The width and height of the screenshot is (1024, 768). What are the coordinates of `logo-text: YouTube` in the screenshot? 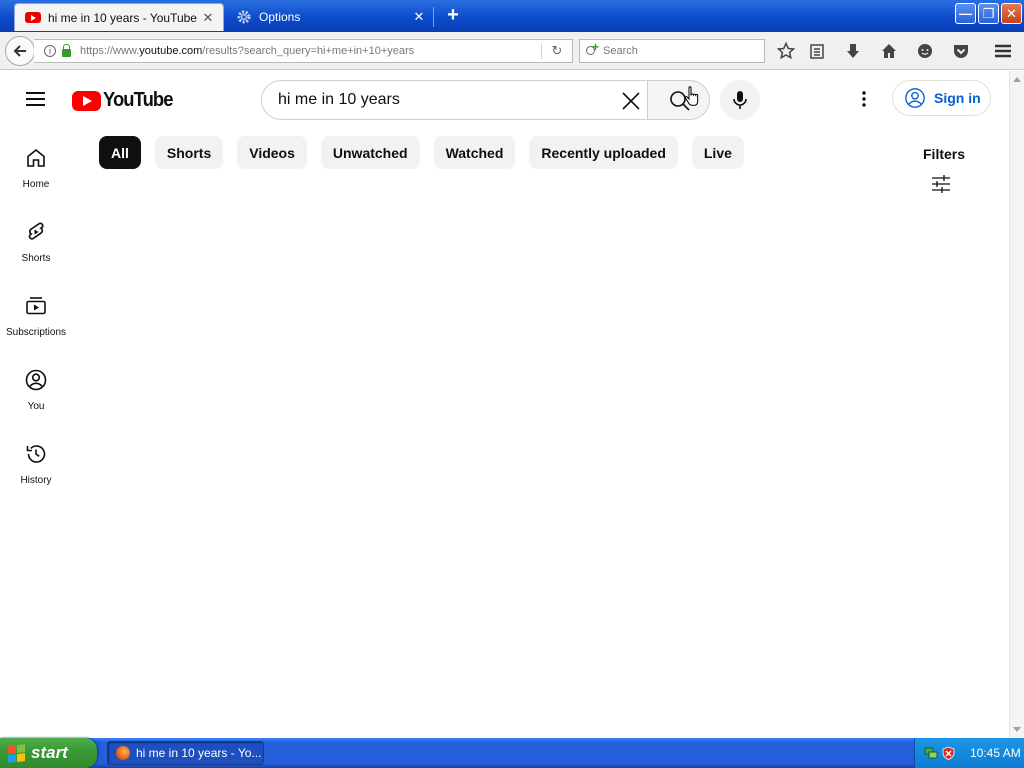 It's located at (138, 100).